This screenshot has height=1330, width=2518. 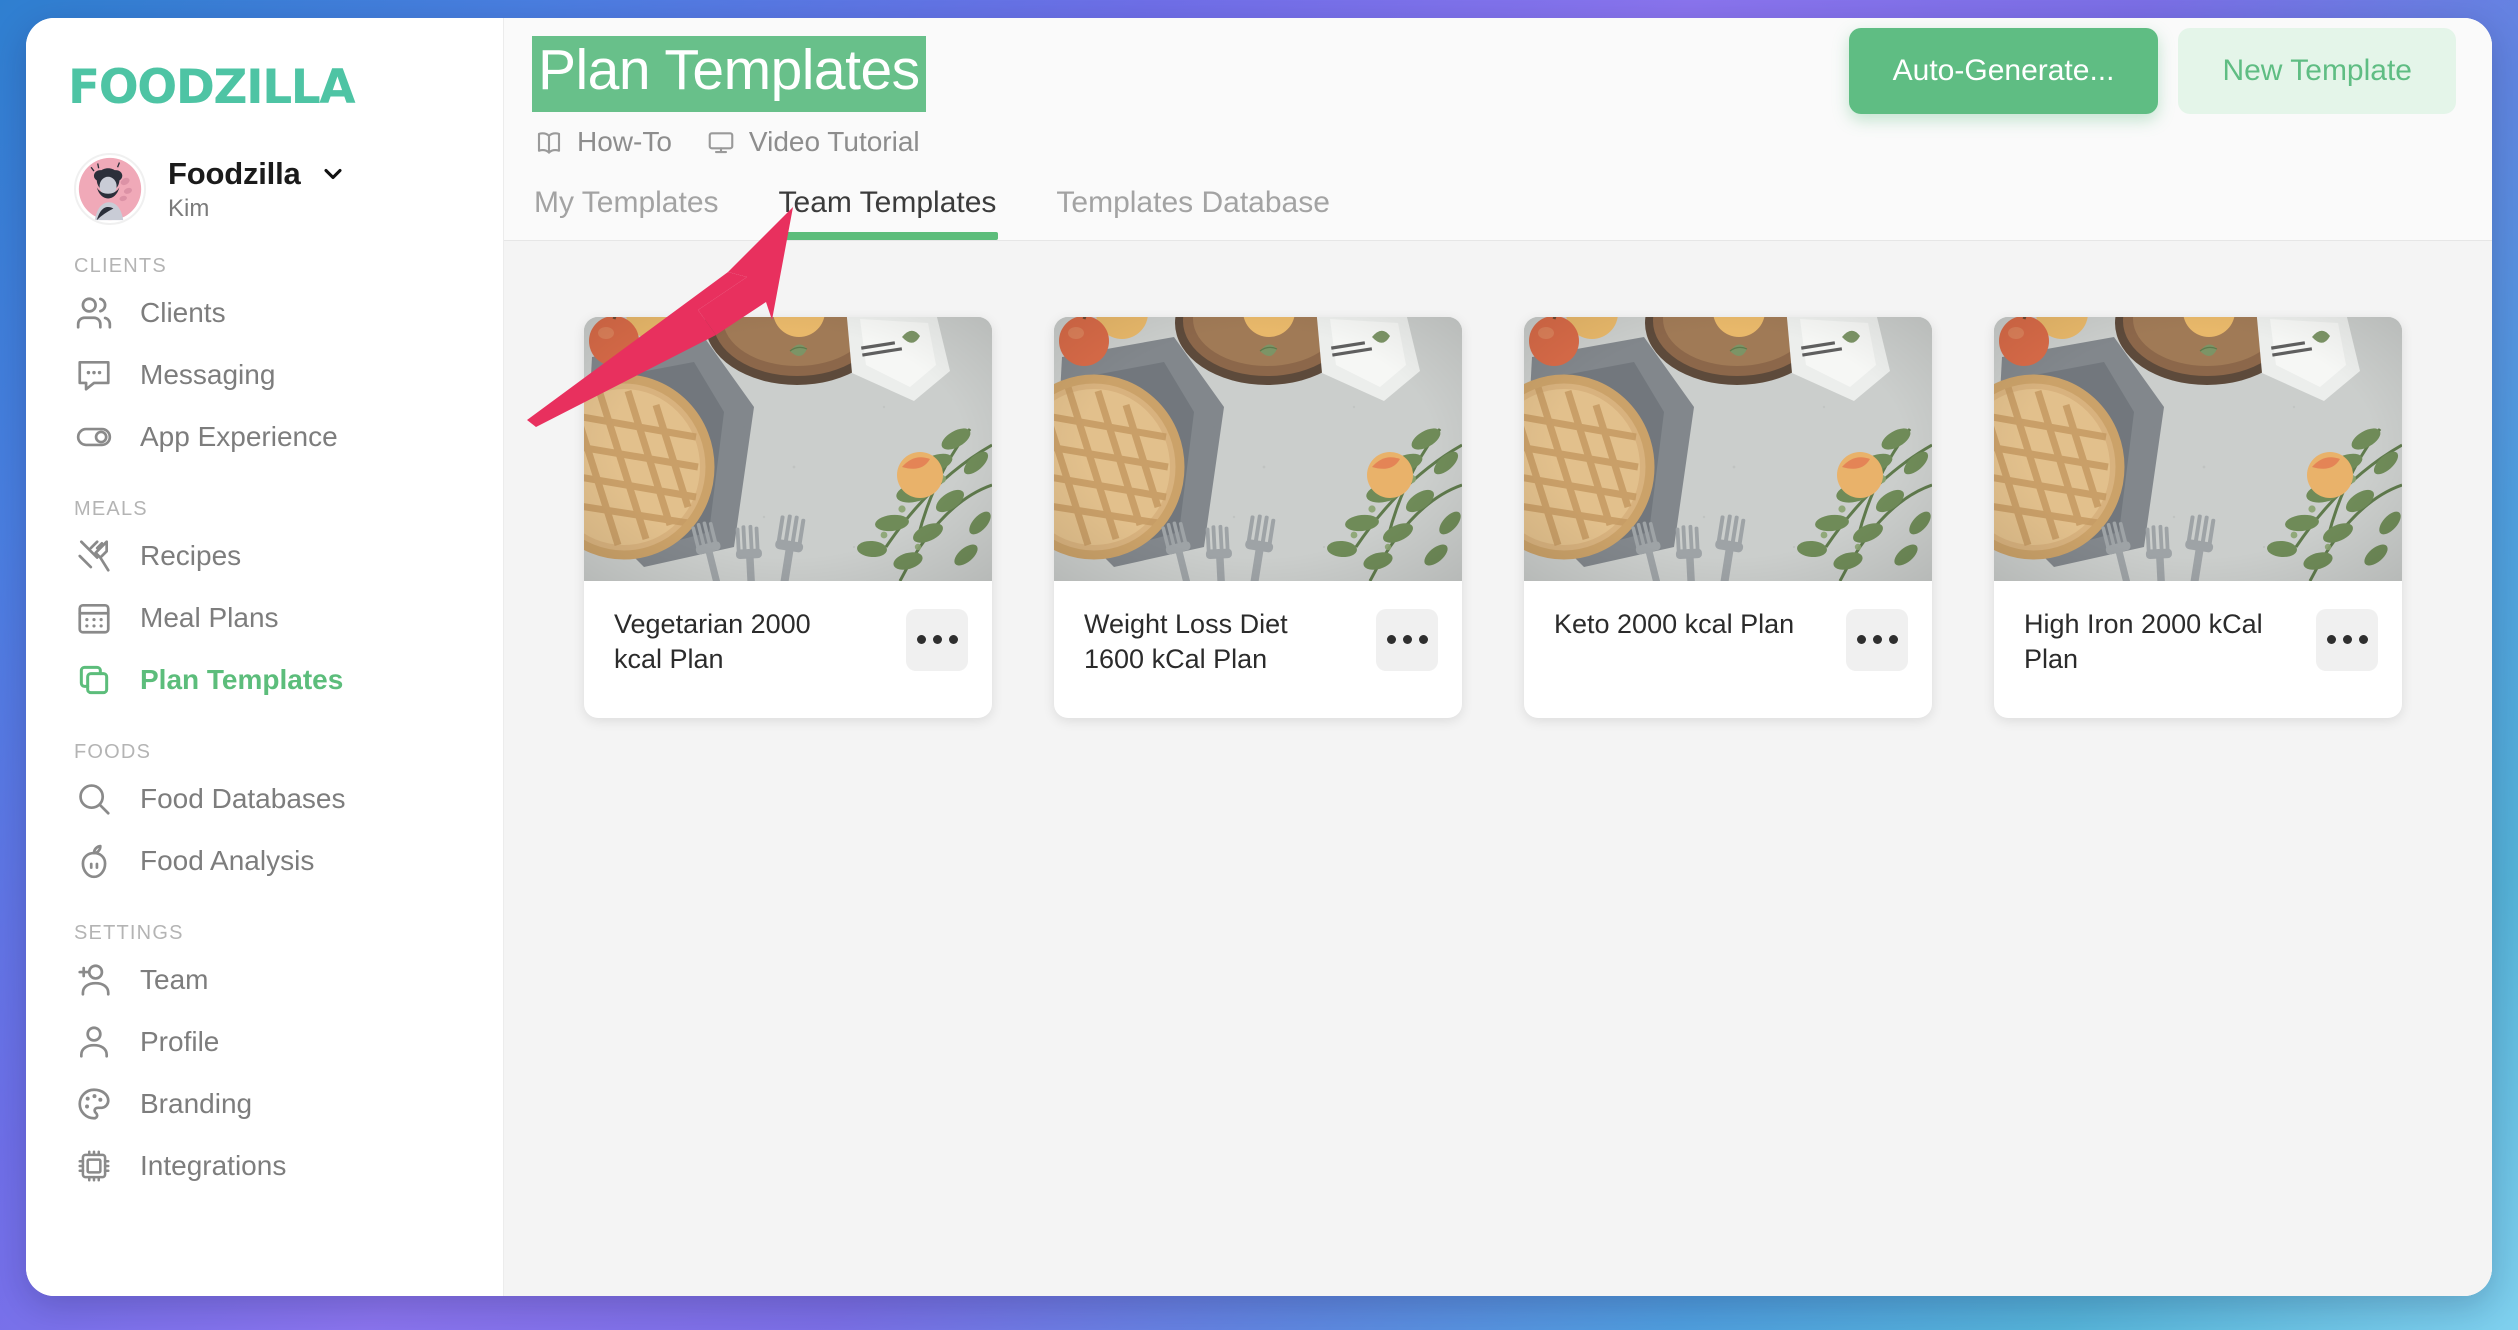 I want to click on sidebar-item-food-databases: Food Databases, so click(x=264, y=799).